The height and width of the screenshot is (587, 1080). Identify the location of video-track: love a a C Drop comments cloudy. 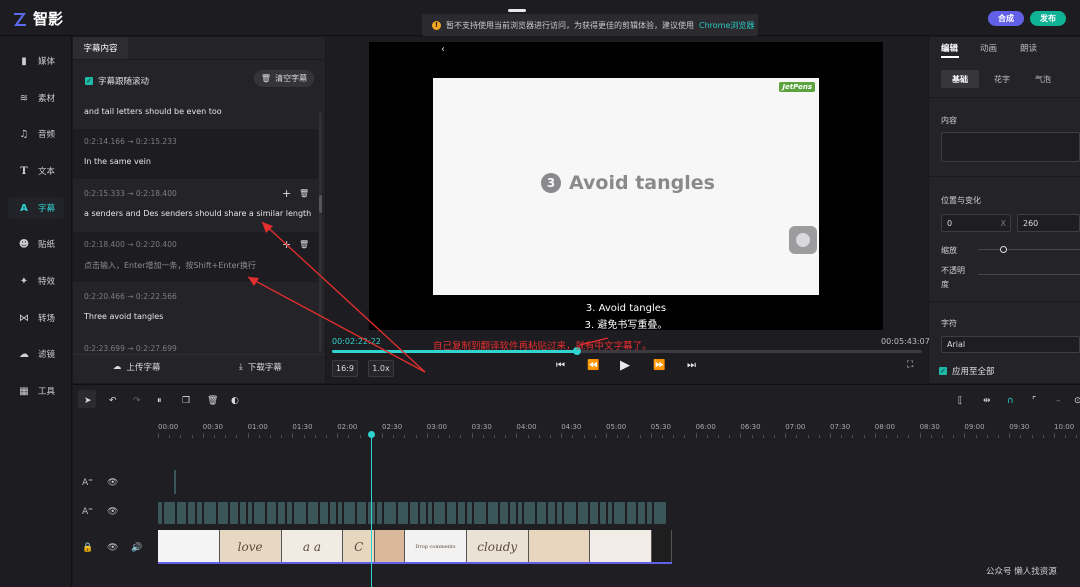
(415, 547).